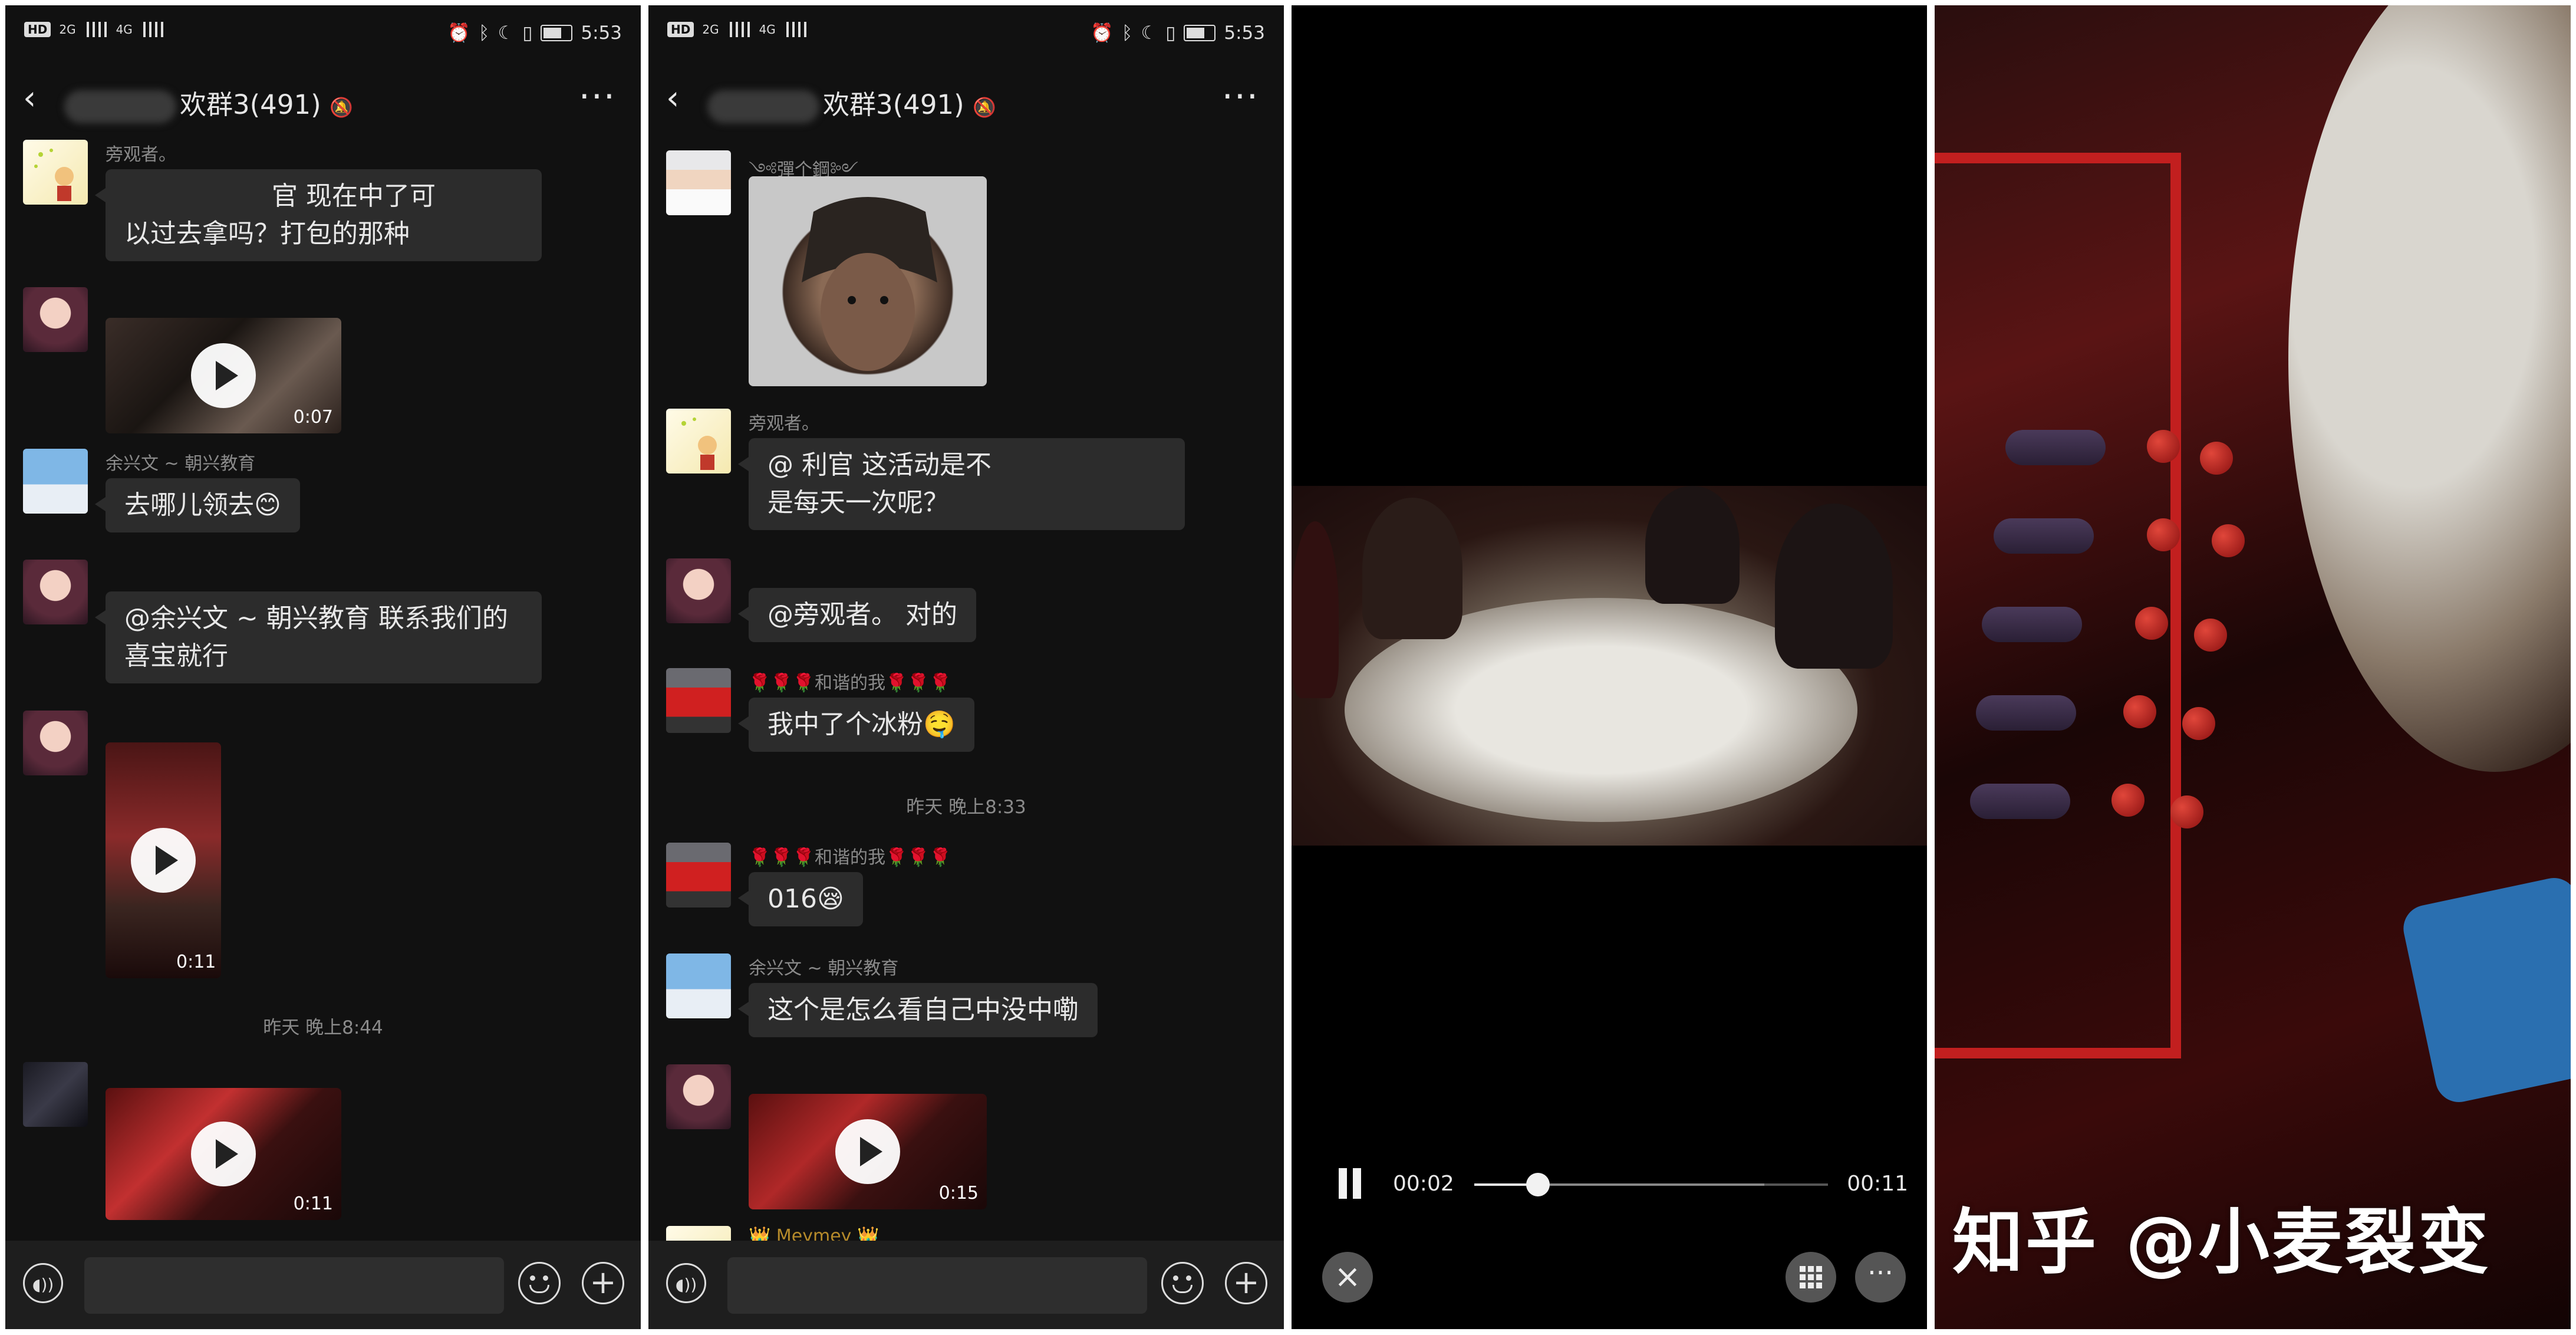 The height and width of the screenshot is (1335, 2576). I want to click on timestamp: 昨天 晚上8:33, so click(966, 807).